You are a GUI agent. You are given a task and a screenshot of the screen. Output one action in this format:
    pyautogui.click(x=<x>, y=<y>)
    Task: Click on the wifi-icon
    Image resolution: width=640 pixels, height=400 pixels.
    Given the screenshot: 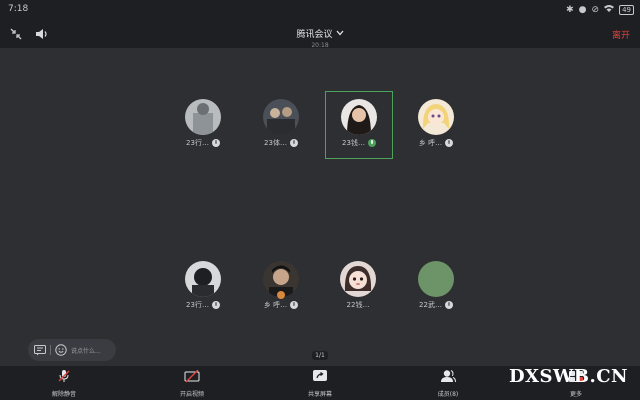 What is the action you would take?
    pyautogui.click(x=609, y=9)
    